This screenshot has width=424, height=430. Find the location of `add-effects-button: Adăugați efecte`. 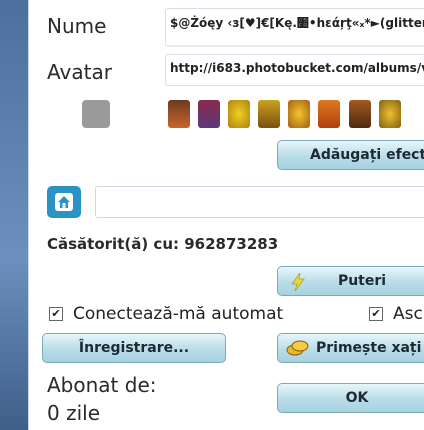

add-effects-button: Adăugați efecte is located at coordinates (350, 155).